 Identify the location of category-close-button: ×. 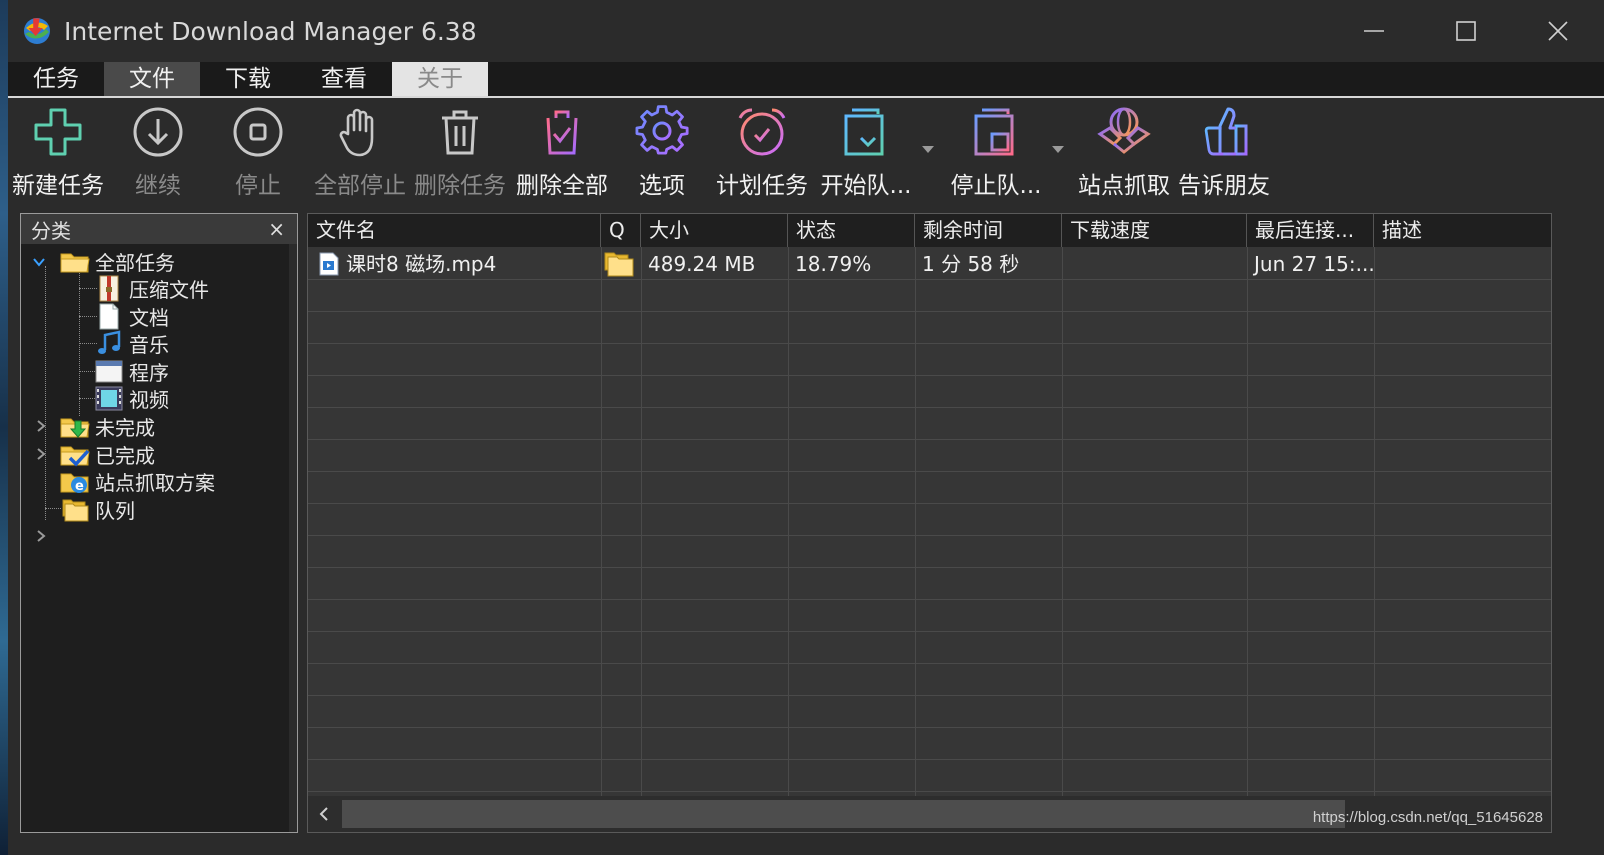
(276, 229).